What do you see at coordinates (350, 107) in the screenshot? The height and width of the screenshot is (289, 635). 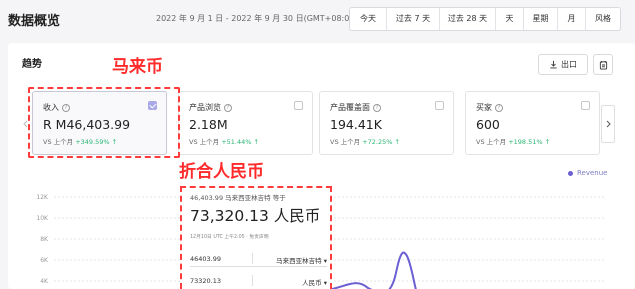 I see `metric-label: 产品覆盖面` at bounding box center [350, 107].